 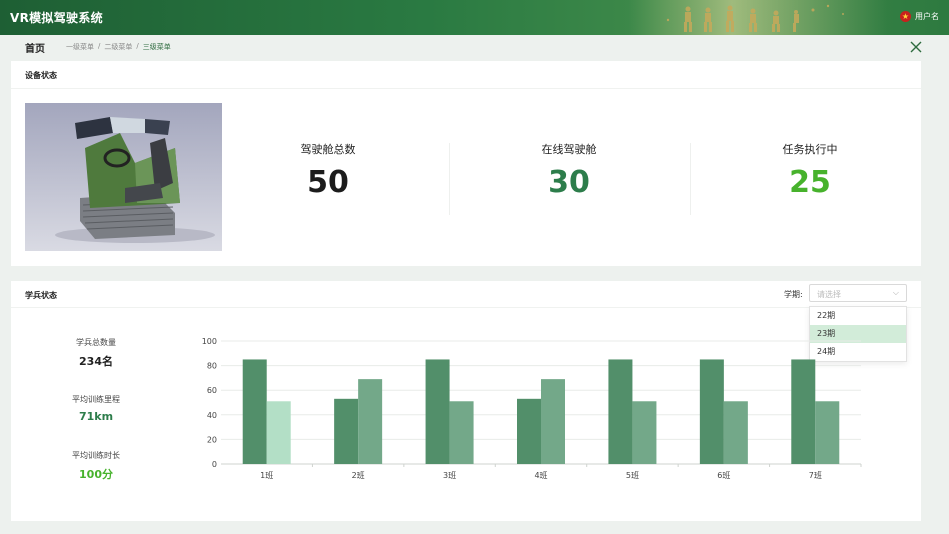 I want to click on breadcrumb: 一级菜单 / 二级菜单 / 三级菜单, so click(x=118, y=47).